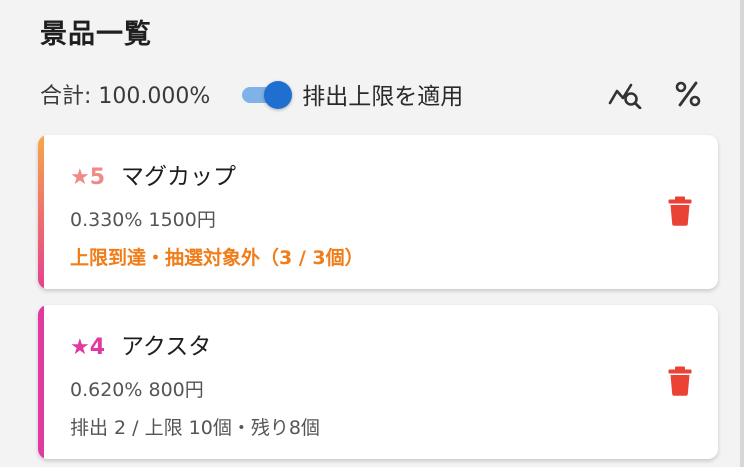 Image resolution: width=744 pixels, height=467 pixels. I want to click on toggle-thumb, so click(278, 95).